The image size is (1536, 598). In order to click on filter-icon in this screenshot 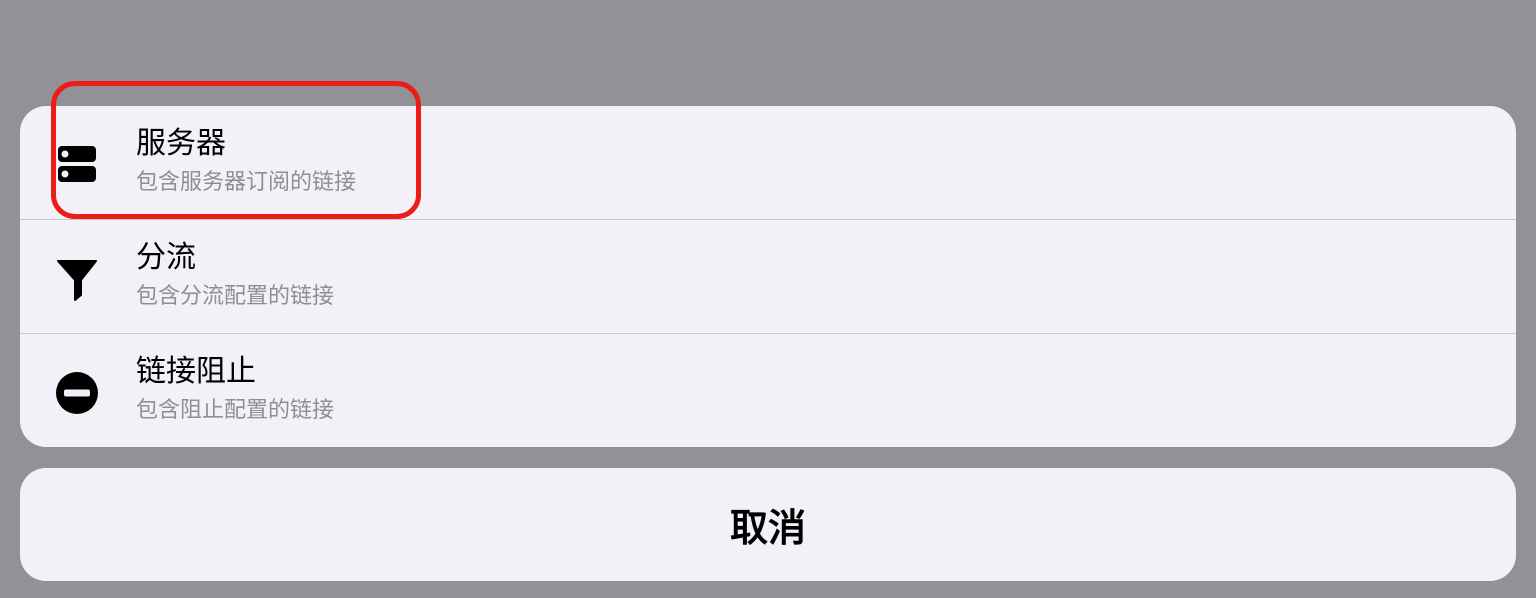, I will do `click(77, 279)`.